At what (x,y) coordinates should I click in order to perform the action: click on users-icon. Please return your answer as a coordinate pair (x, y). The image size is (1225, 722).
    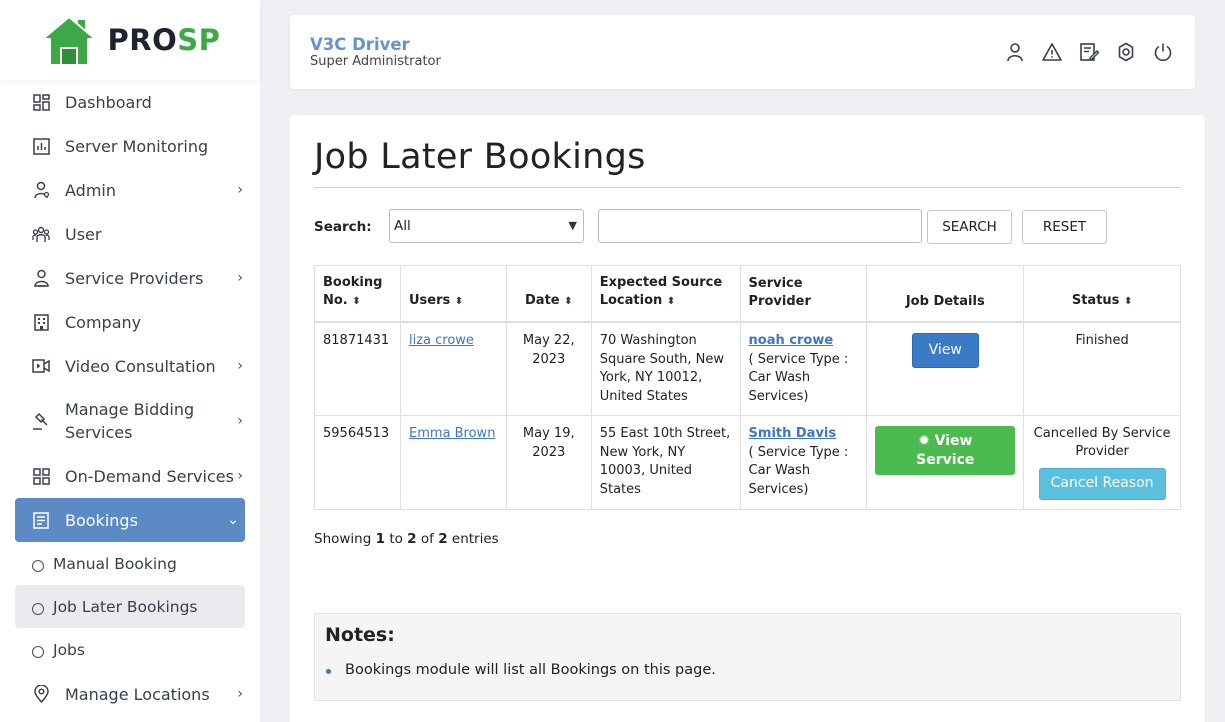
    Looking at the image, I should click on (41, 234).